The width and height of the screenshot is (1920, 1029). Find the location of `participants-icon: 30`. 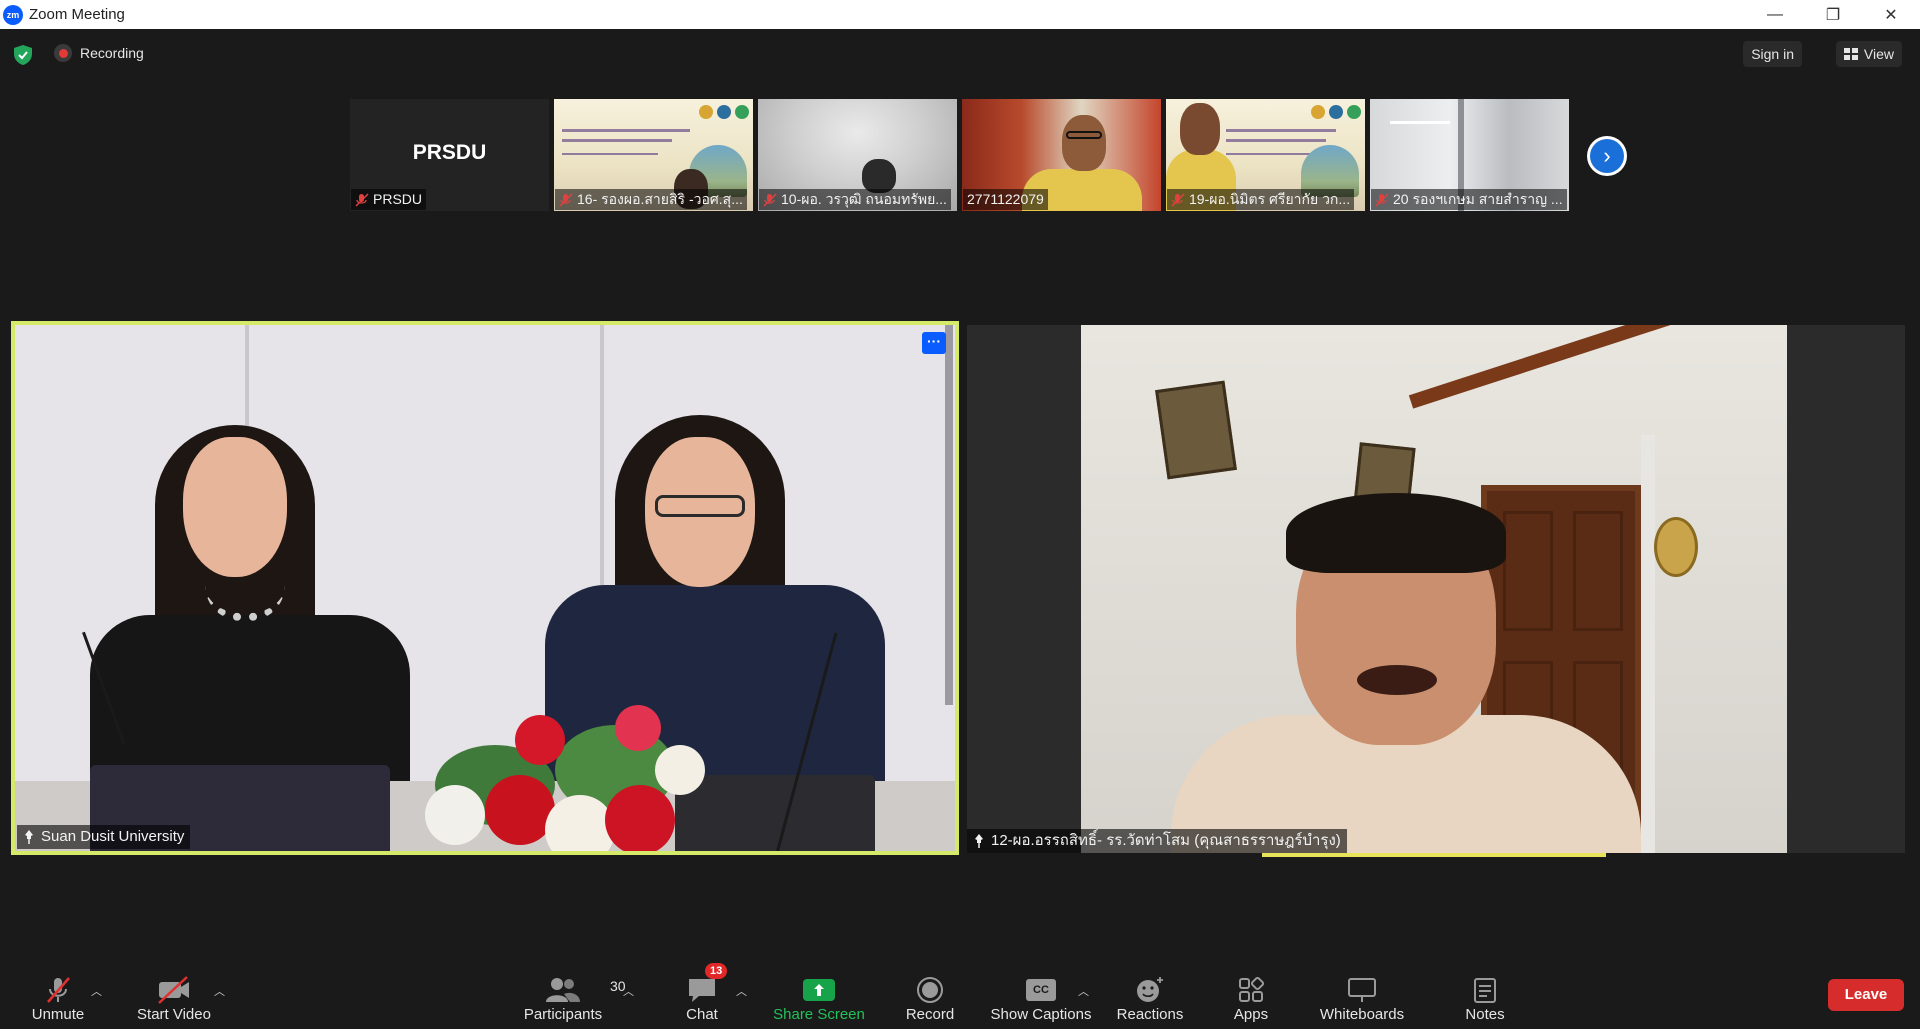

participants-icon: 30 is located at coordinates (586, 990).